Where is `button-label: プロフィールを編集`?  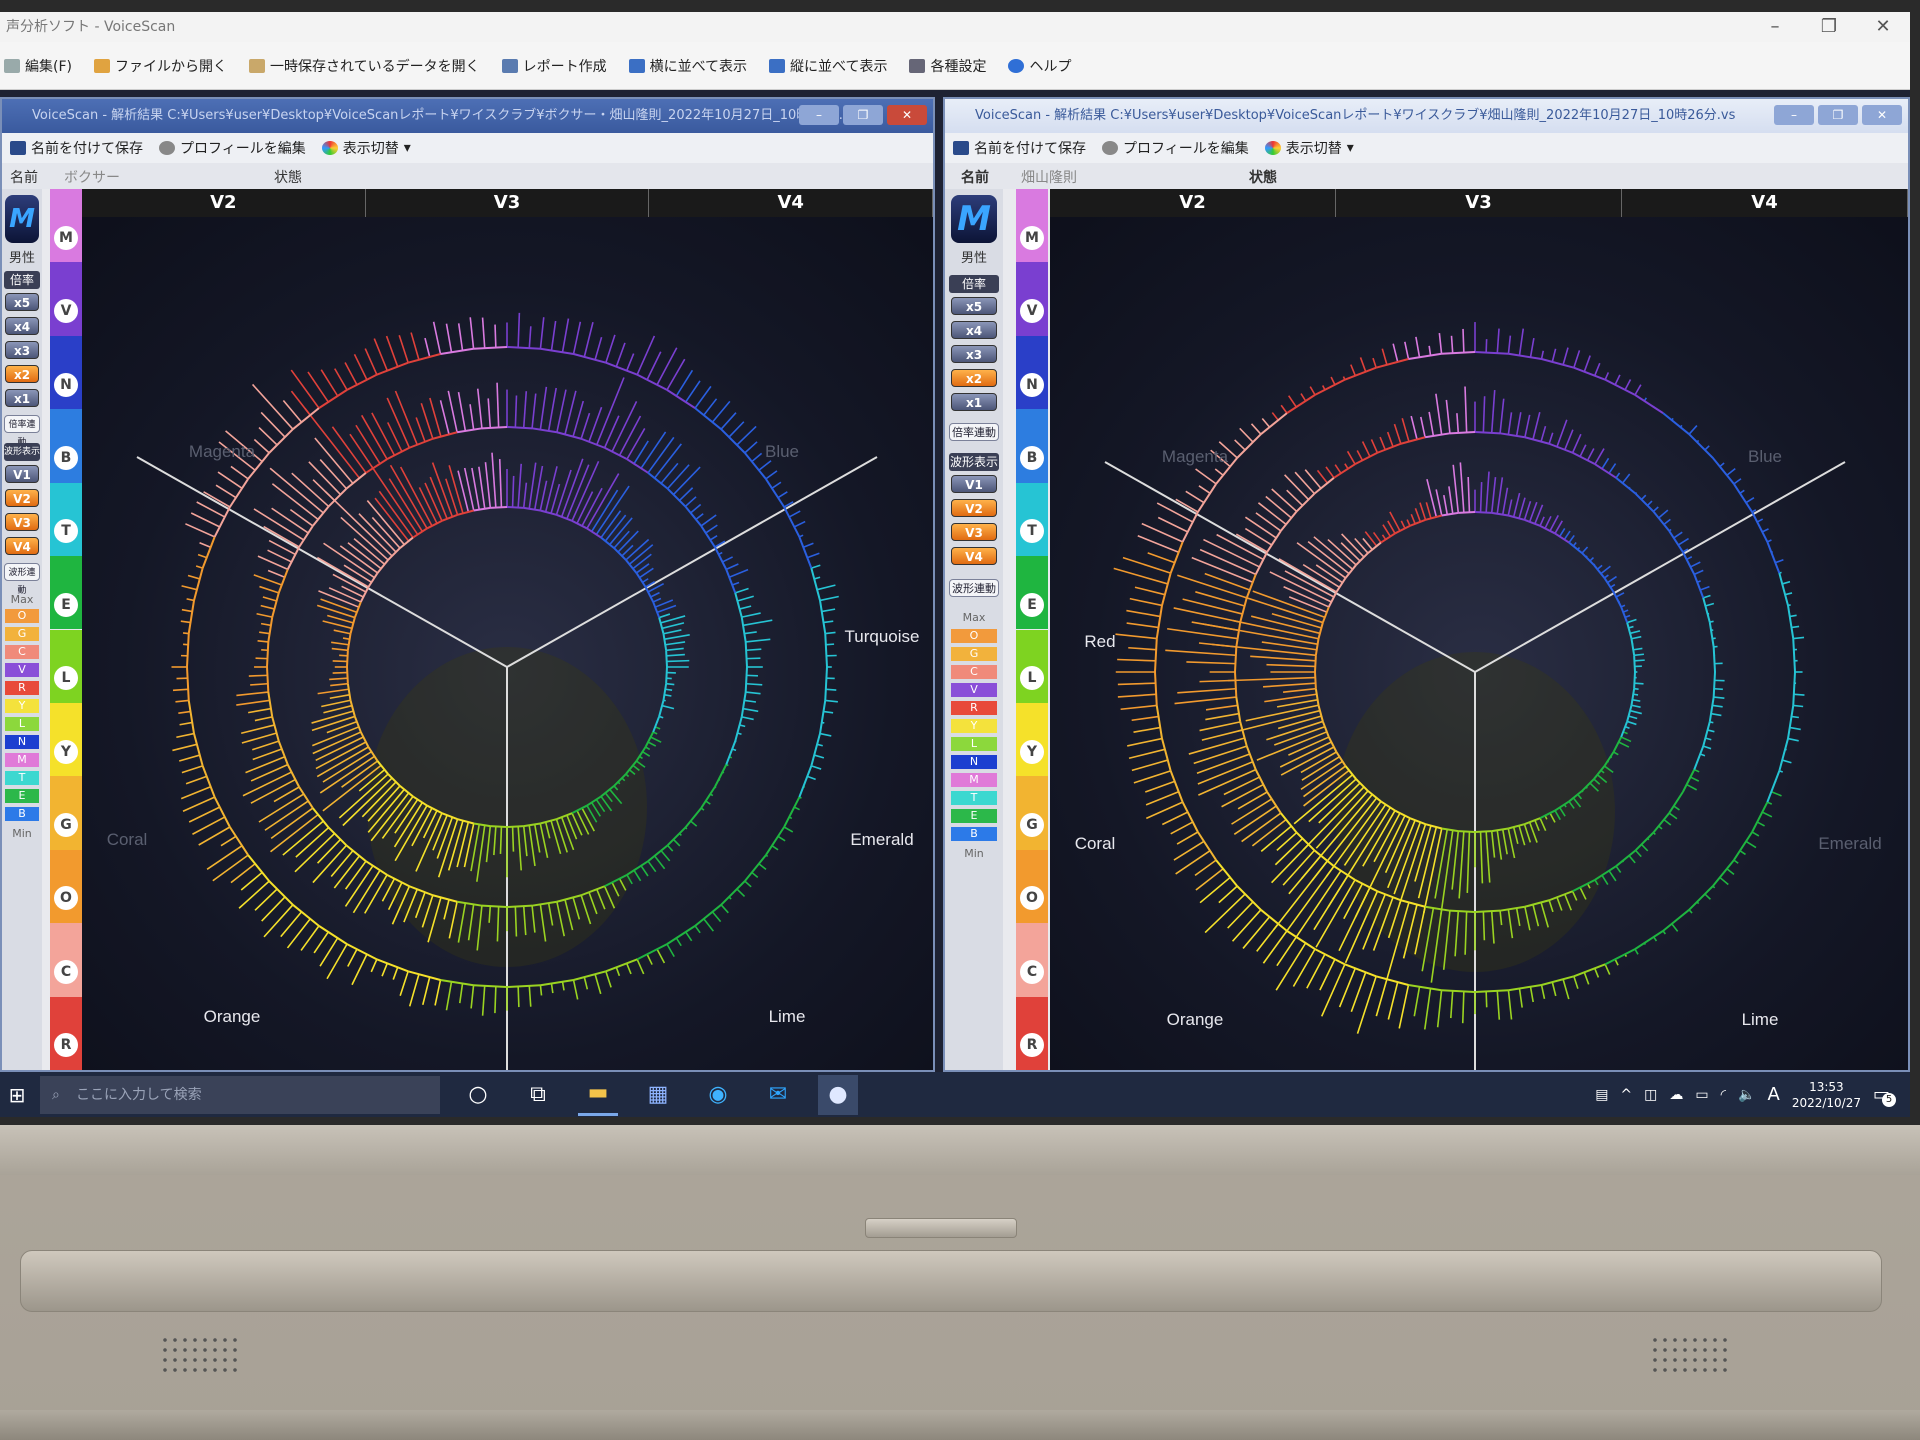 button-label: プロフィールを編集 is located at coordinates (243, 149).